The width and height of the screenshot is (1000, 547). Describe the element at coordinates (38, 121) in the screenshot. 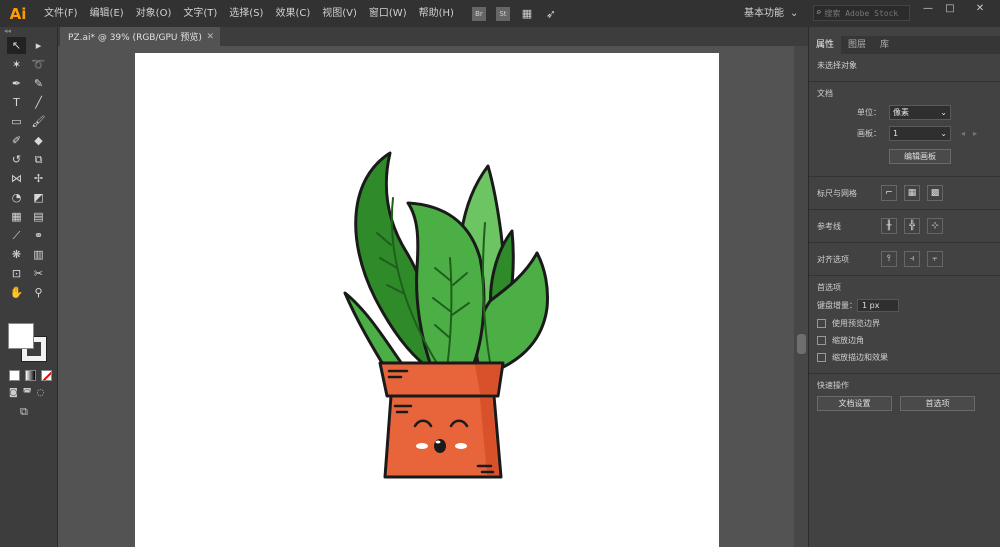

I see `paintbrush-tool-icon: 🖌` at that location.